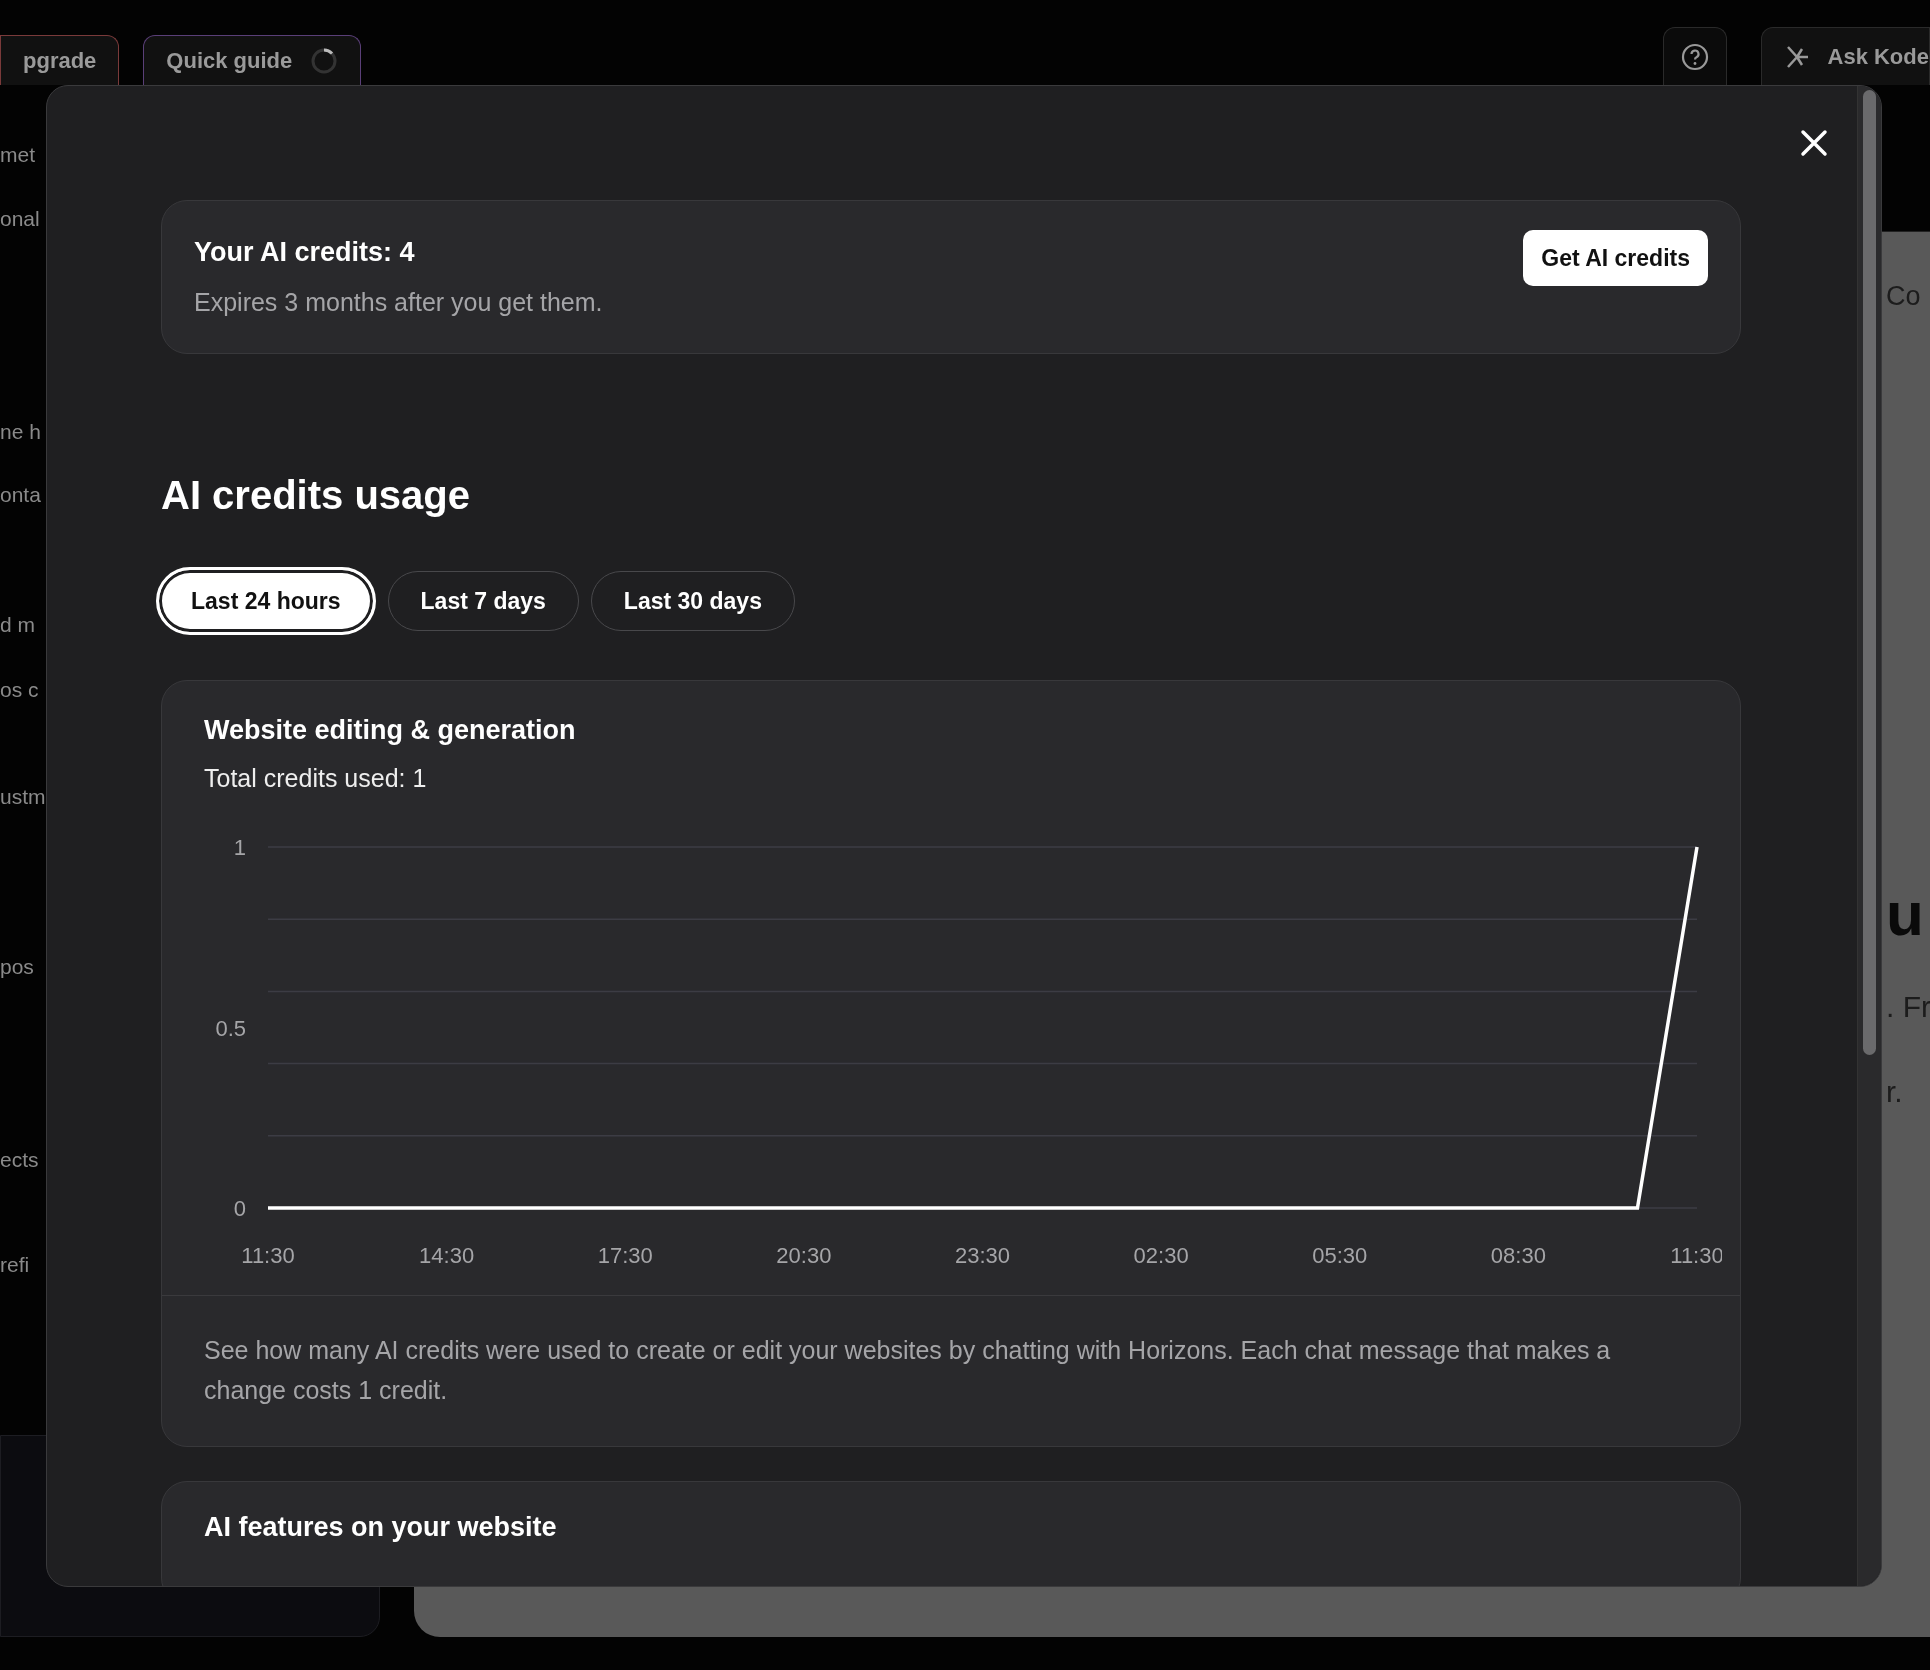 Image resolution: width=1930 pixels, height=1670 pixels. What do you see at coordinates (252, 60) in the screenshot?
I see `quick-guide-button: Quick guide` at bounding box center [252, 60].